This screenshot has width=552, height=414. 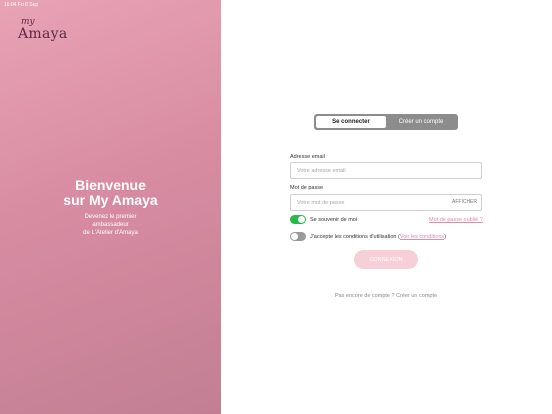 What do you see at coordinates (464, 202) in the screenshot?
I see `show-password-button: AFFICHER` at bounding box center [464, 202].